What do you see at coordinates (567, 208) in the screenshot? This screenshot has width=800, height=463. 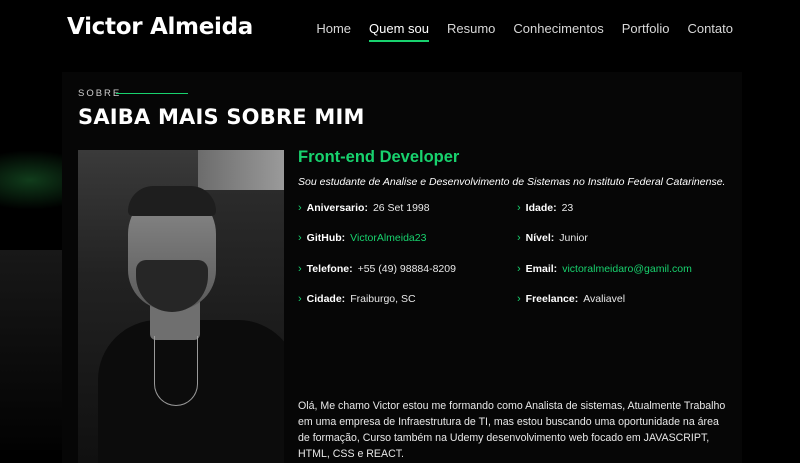 I see `fact-value: 23` at bounding box center [567, 208].